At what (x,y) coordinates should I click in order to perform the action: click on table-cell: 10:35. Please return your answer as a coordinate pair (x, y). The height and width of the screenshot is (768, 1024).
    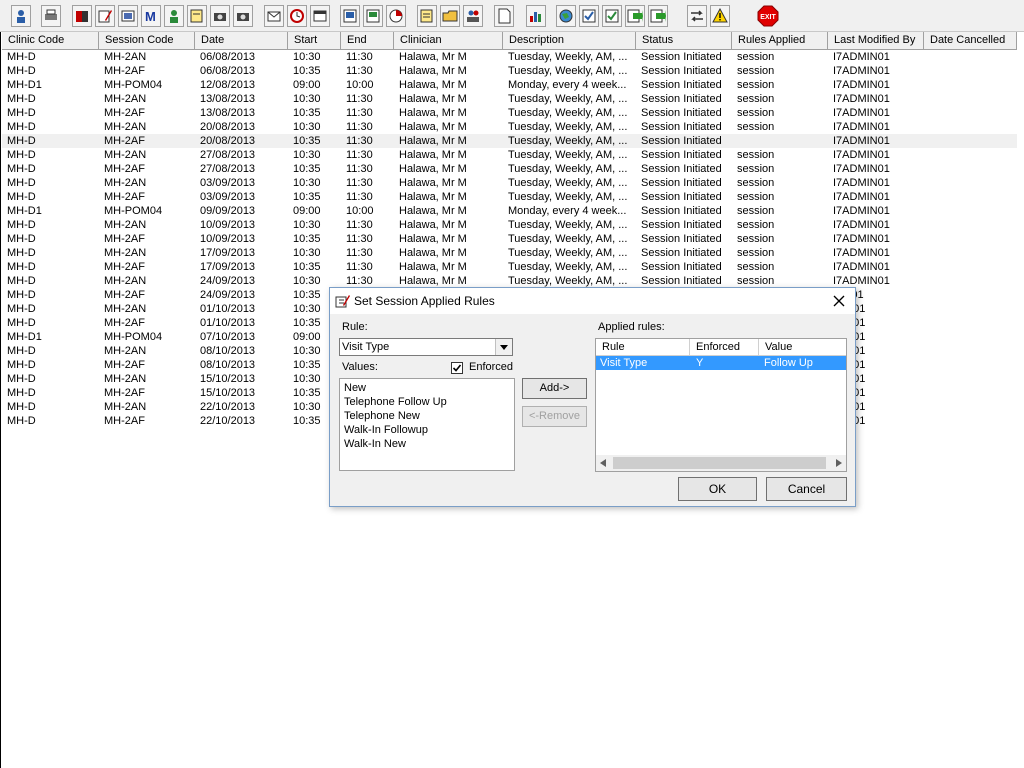
    Looking at the image, I should click on (307, 113).